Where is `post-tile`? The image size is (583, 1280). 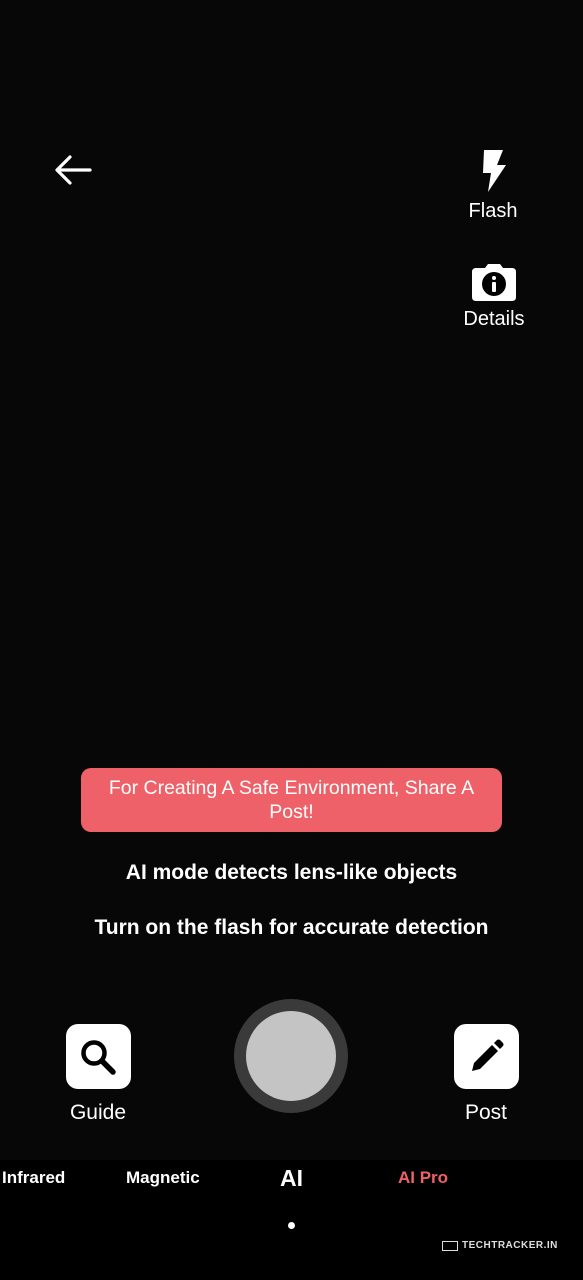 post-tile is located at coordinates (486, 1056).